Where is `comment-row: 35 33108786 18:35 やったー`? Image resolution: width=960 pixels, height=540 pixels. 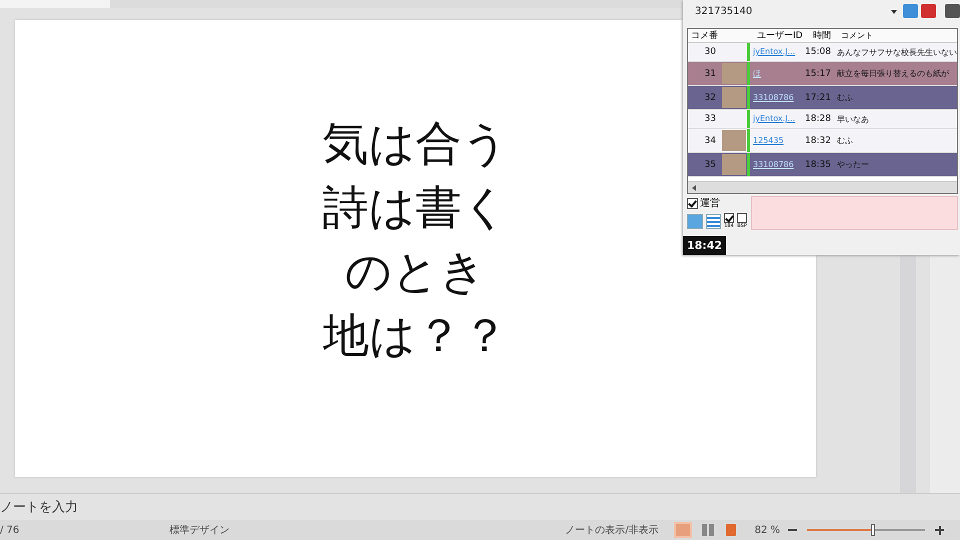
comment-row: 35 33108786 18:35 やったー is located at coordinates (822, 165).